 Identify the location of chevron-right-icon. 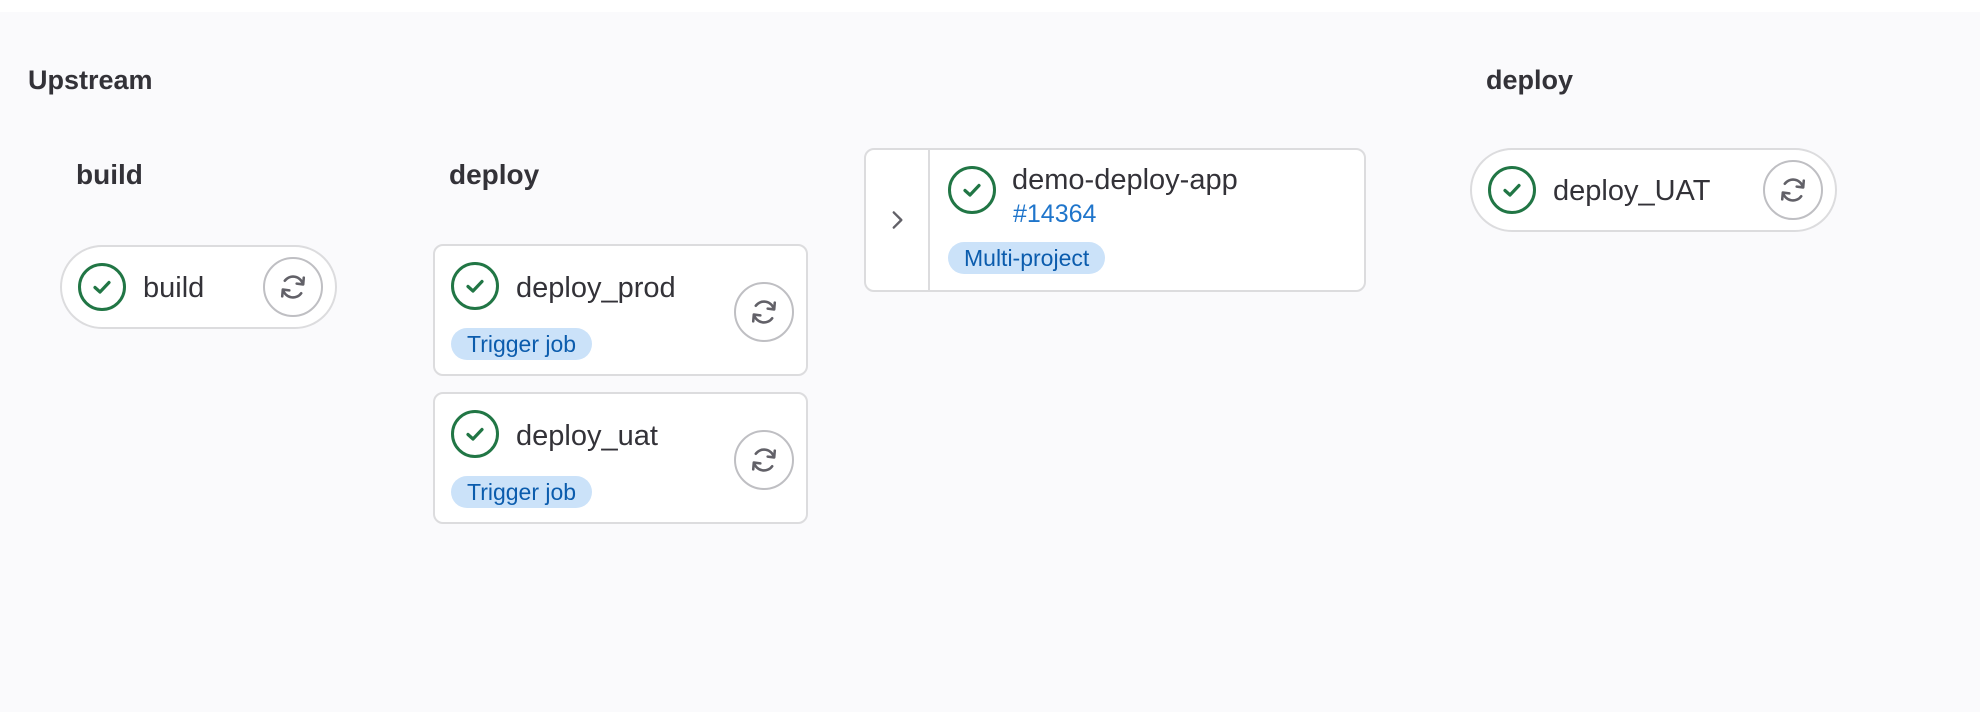
(897, 220).